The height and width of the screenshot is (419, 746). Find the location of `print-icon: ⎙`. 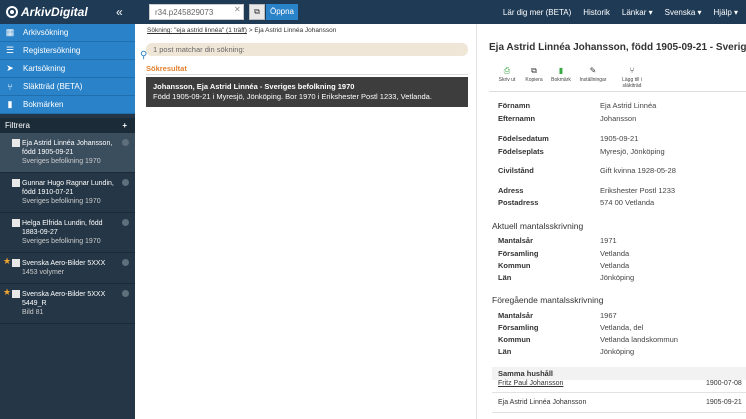

print-icon: ⎙ is located at coordinates (507, 70).